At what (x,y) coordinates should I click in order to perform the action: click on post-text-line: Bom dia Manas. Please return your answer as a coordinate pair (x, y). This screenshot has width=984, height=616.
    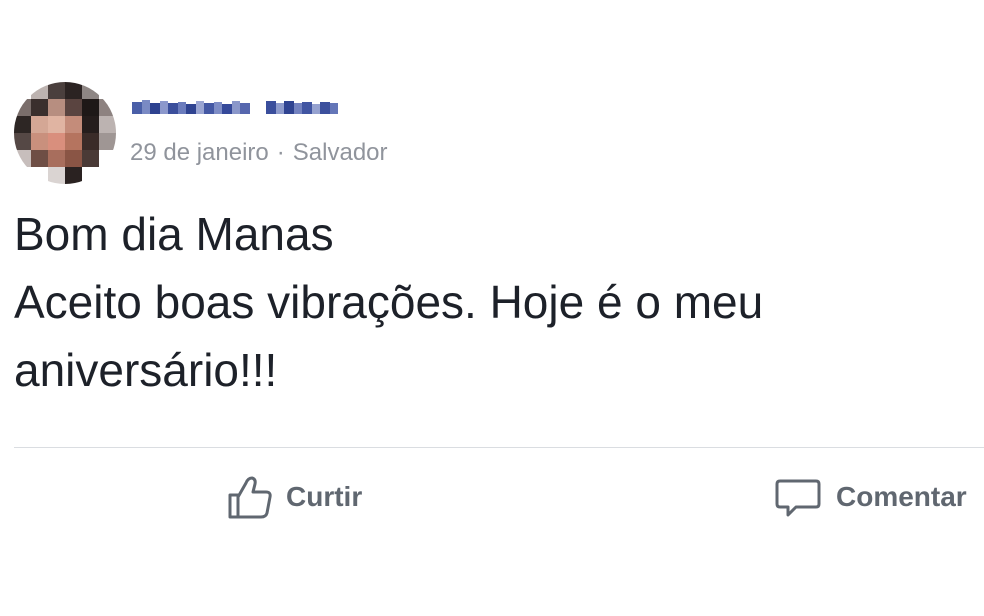
    Looking at the image, I should click on (174, 234).